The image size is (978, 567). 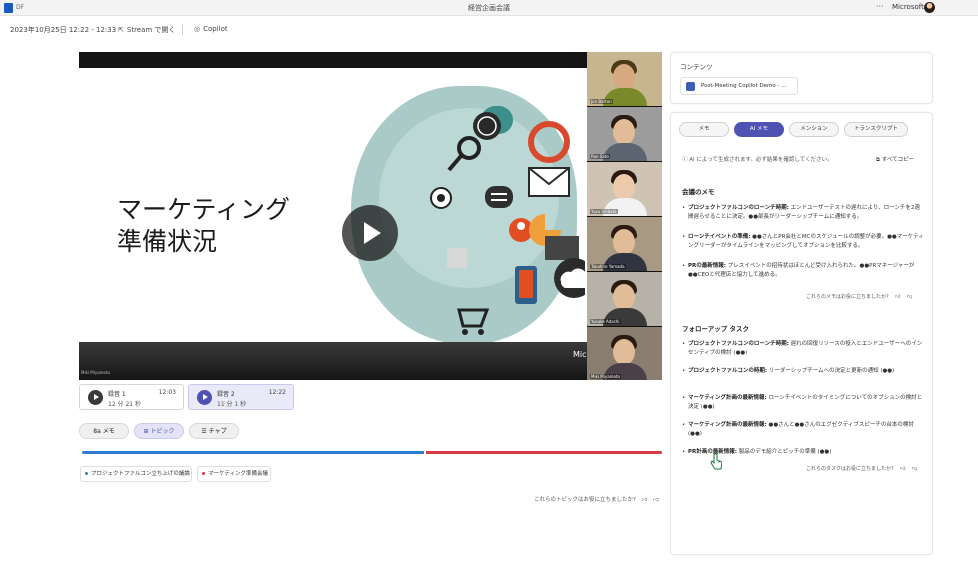 I want to click on copy-all-button: ⧉ すべてコピー, so click(x=895, y=159).